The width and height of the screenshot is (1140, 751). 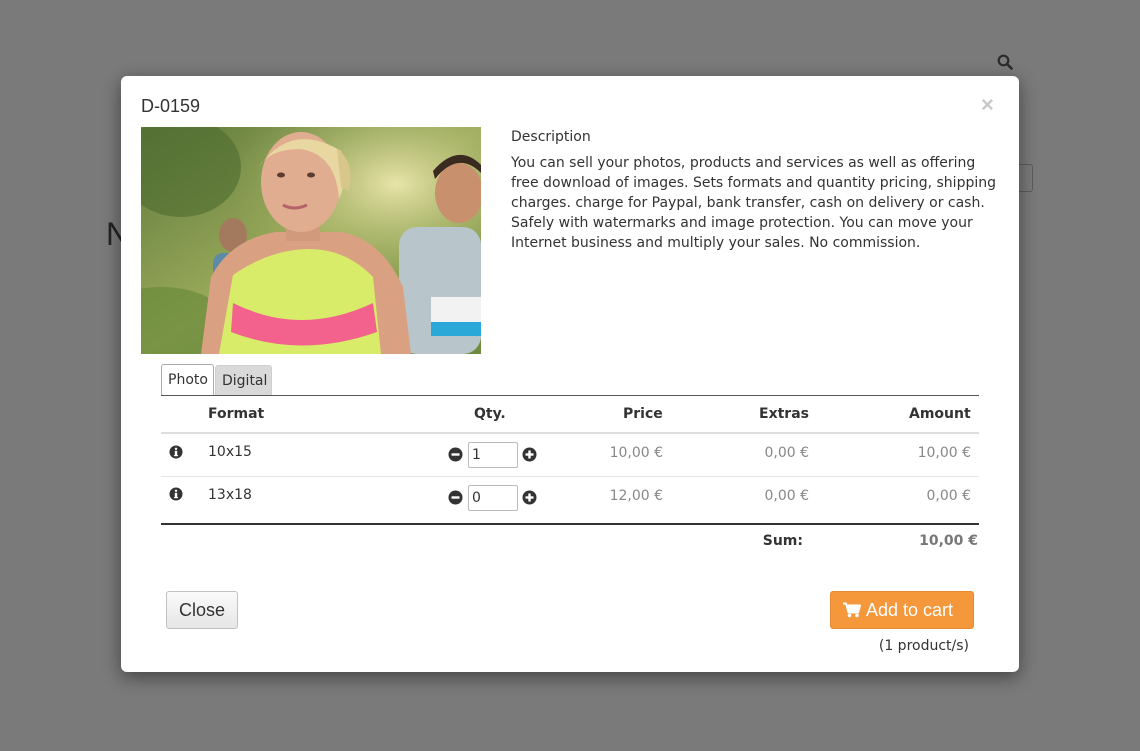 What do you see at coordinates (944, 453) in the screenshot?
I see `amount-value: 10,00 €` at bounding box center [944, 453].